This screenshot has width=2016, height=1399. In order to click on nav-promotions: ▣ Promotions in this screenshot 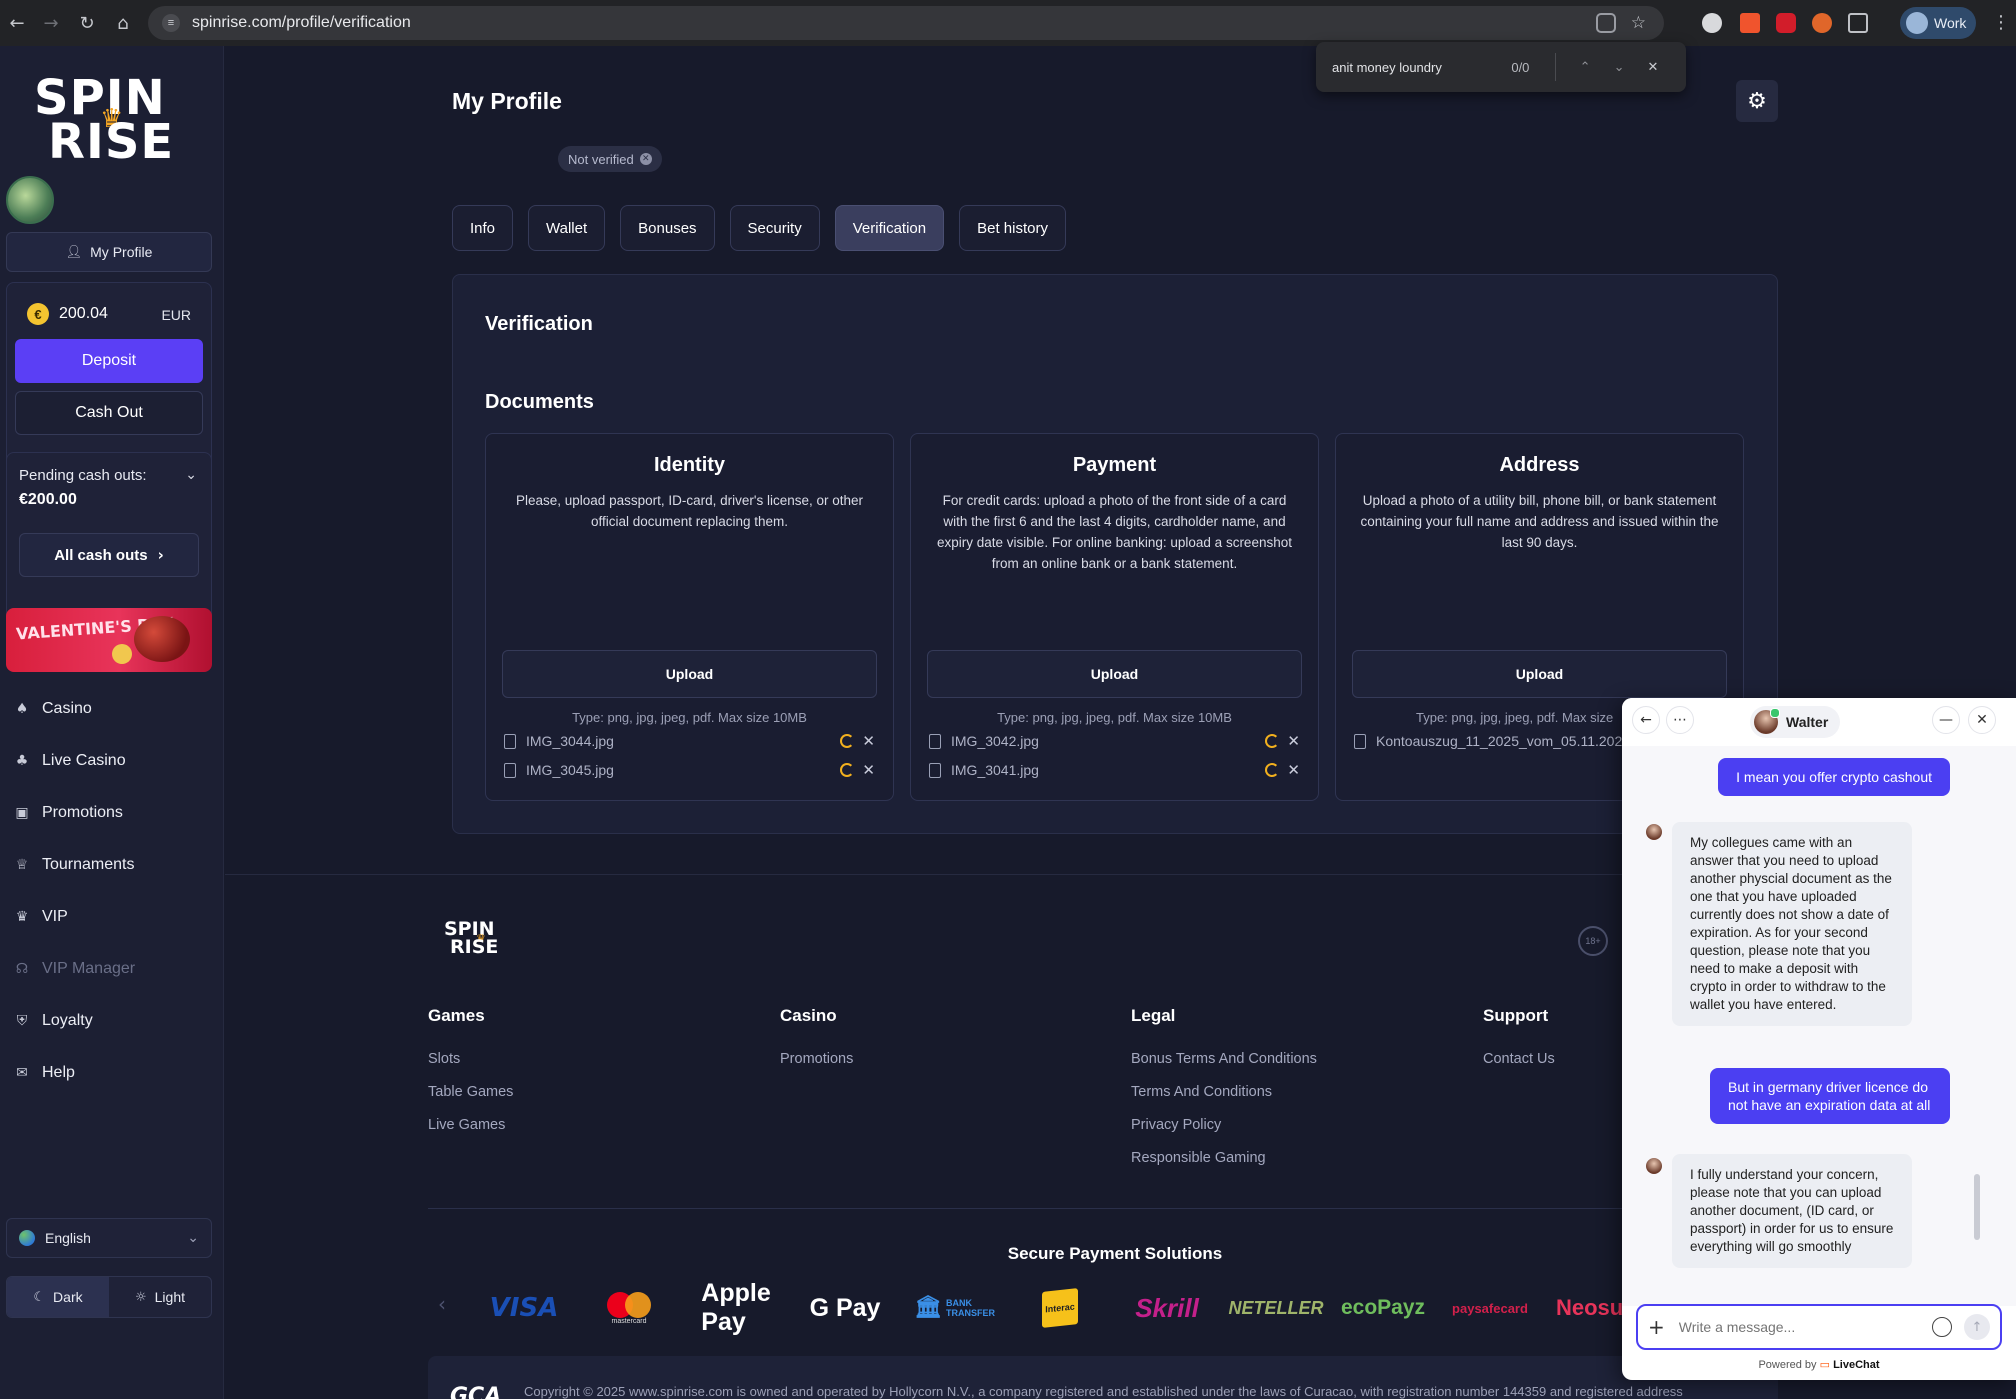, I will do `click(68, 813)`.